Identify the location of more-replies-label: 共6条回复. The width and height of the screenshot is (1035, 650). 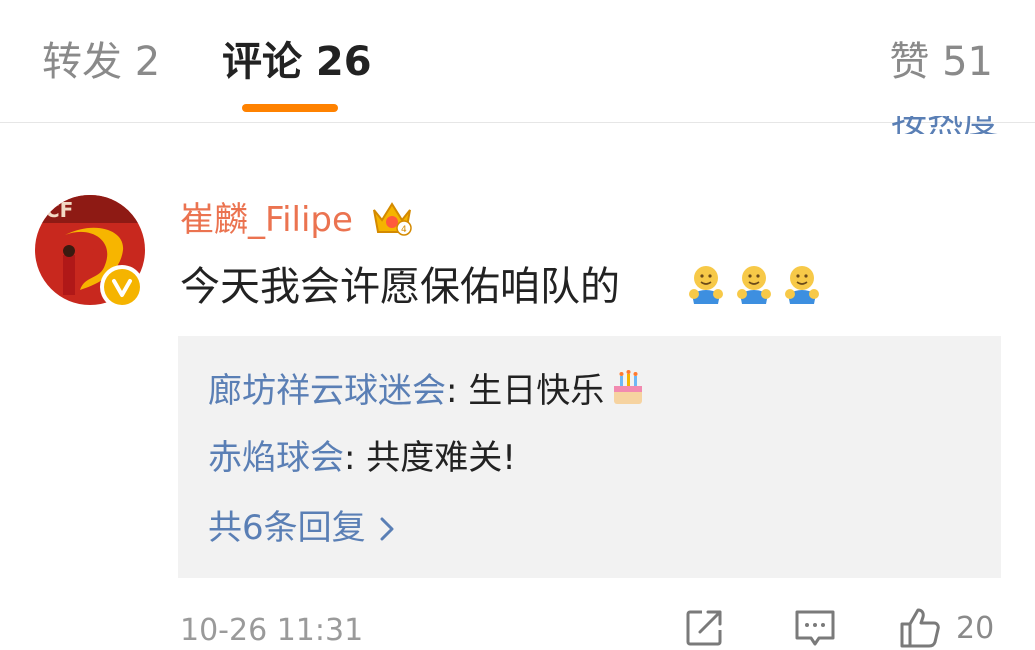
(287, 528).